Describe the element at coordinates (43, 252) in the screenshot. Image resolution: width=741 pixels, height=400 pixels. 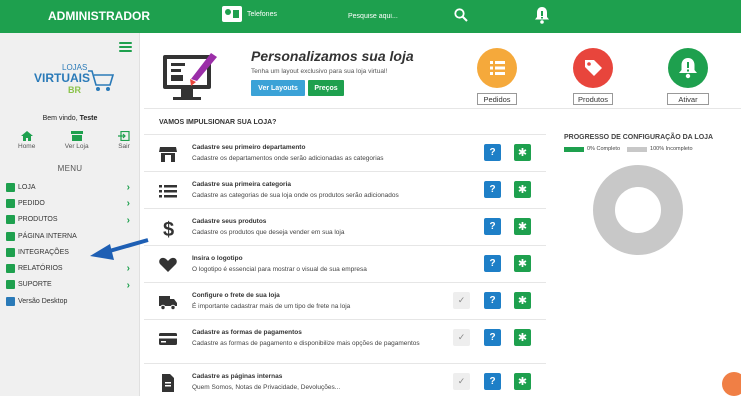
I see `sidebar-item-label: INTEGRAÇÕES` at that location.